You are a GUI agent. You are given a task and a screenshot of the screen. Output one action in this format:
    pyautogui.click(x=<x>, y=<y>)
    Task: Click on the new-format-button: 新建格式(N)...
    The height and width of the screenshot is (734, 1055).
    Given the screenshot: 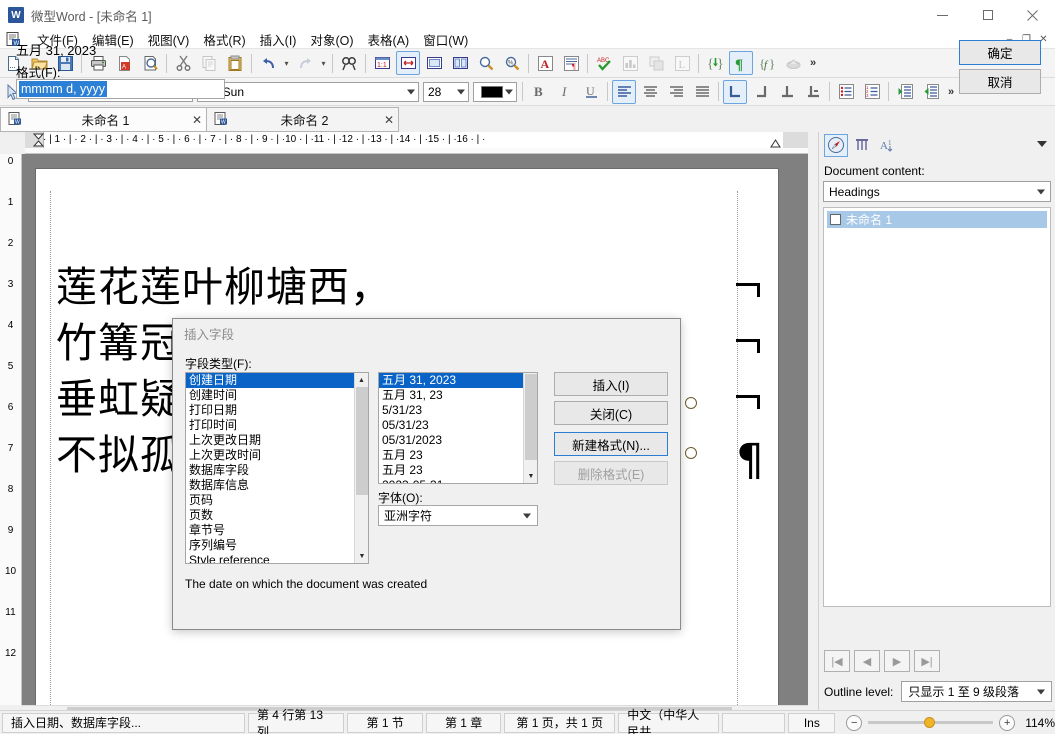 What is the action you would take?
    pyautogui.click(x=611, y=444)
    